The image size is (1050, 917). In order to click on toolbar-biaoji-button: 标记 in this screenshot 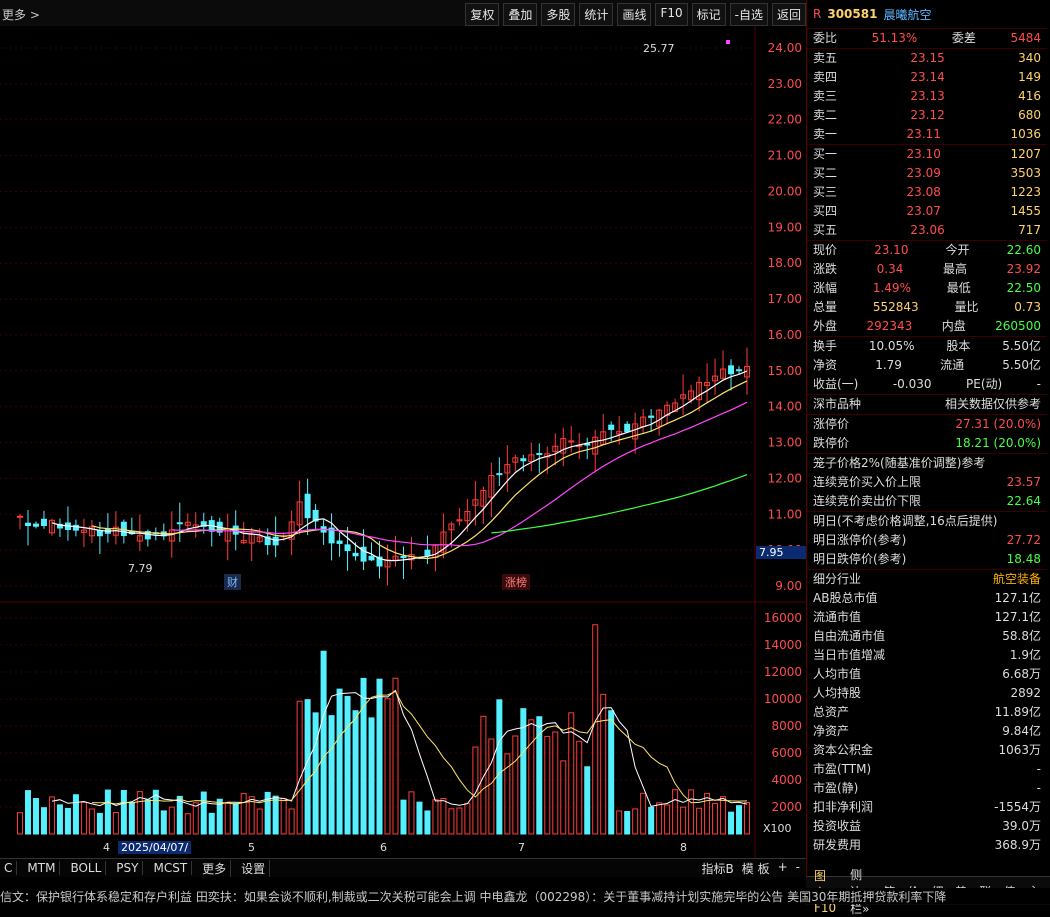, I will do `click(709, 14)`.